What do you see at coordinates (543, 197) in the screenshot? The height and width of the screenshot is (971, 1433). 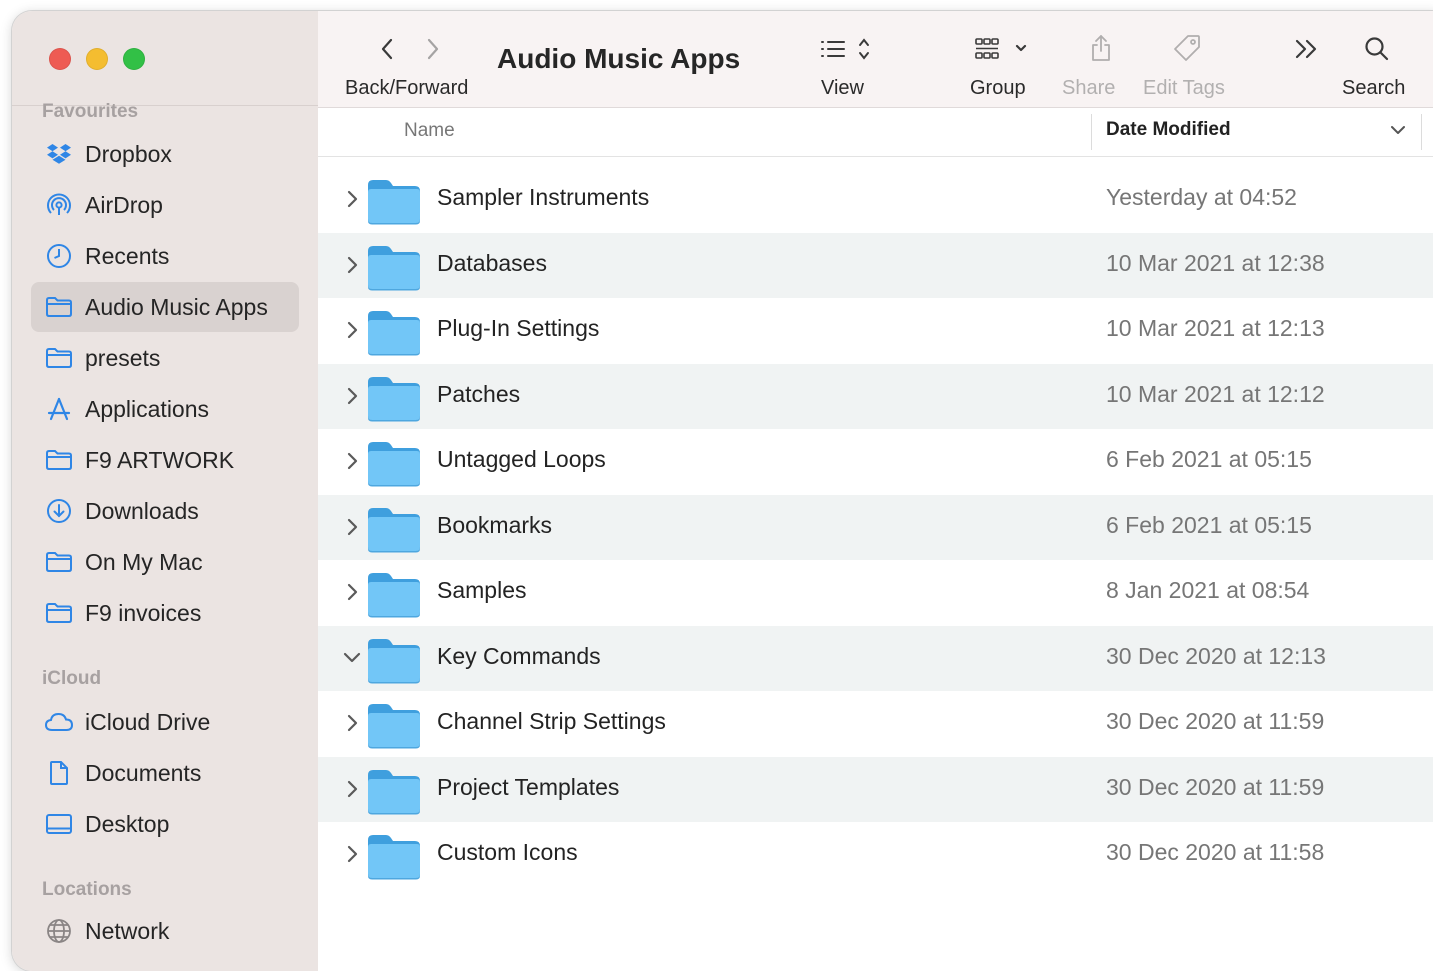 I see `file-name: Sampler Instruments` at bounding box center [543, 197].